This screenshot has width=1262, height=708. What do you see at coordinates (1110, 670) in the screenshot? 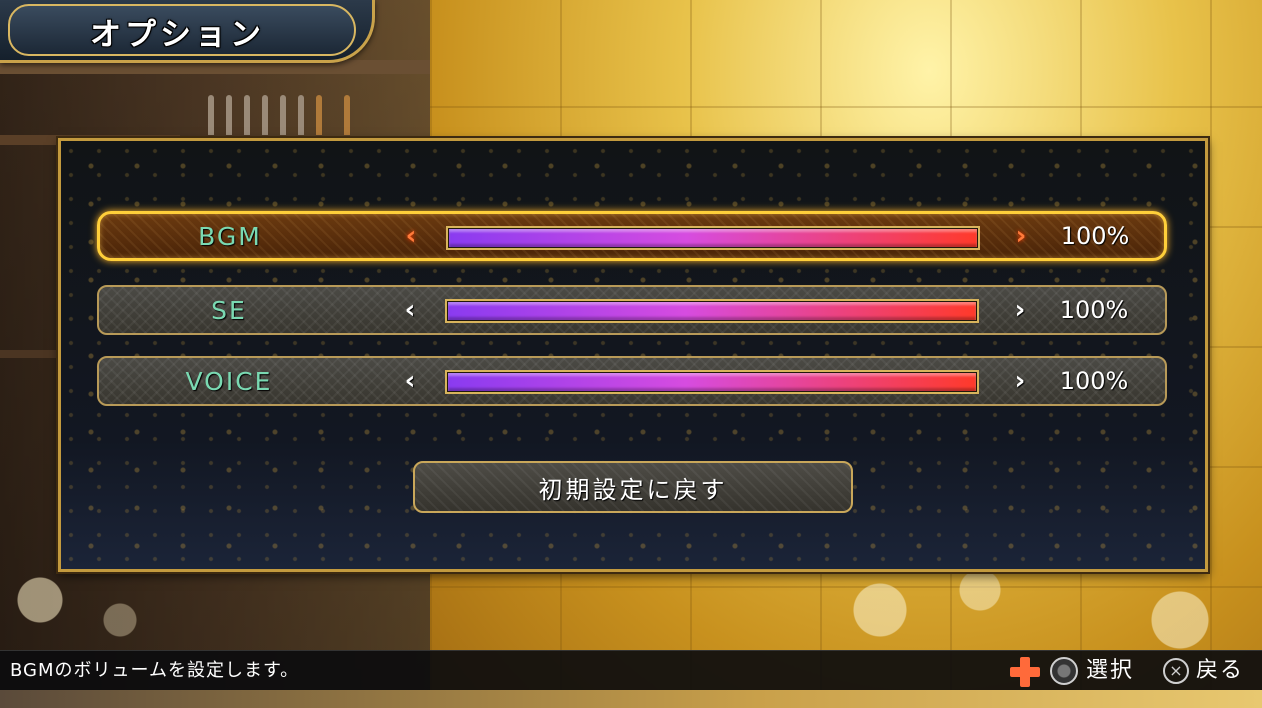
I see `select-hint-label: 選択` at bounding box center [1110, 670].